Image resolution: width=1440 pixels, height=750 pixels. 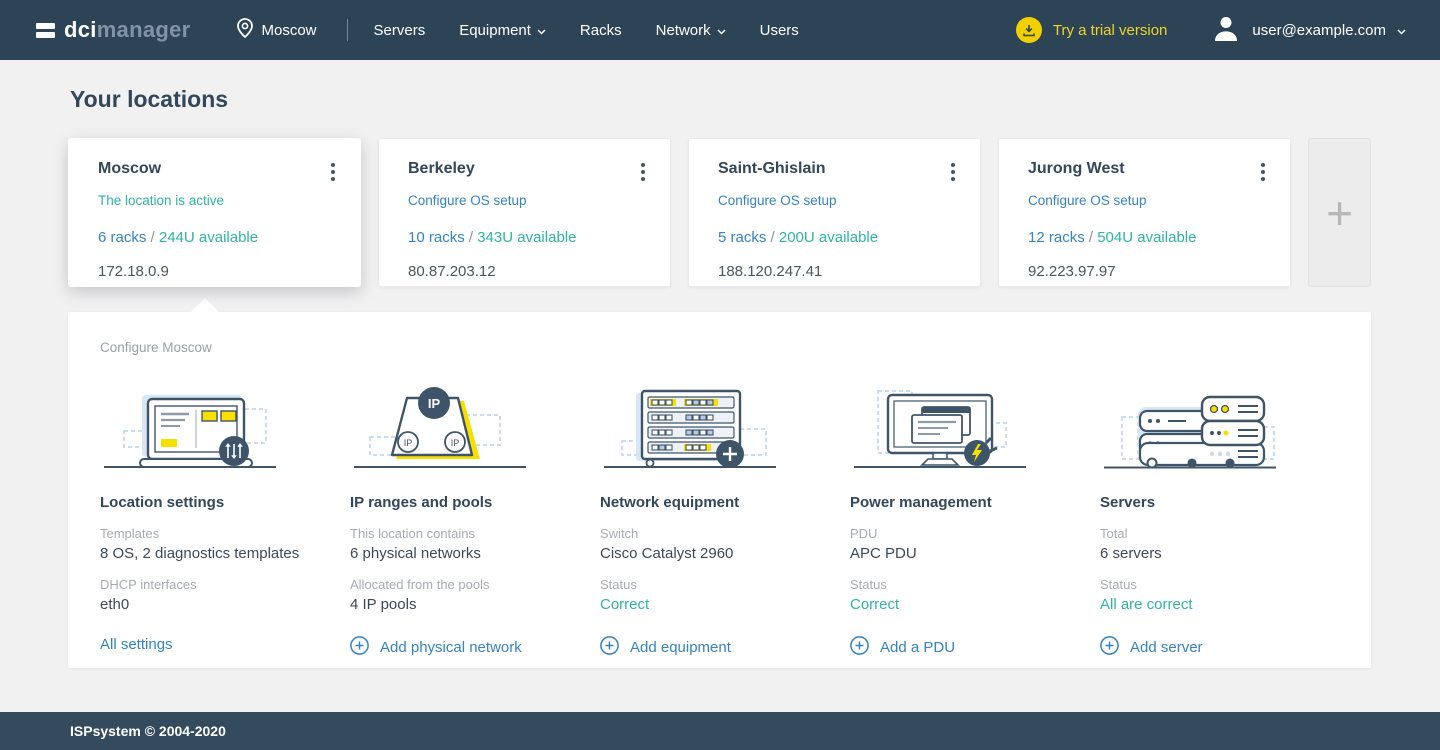 What do you see at coordinates (244, 30) in the screenshot?
I see `map-pin-icon` at bounding box center [244, 30].